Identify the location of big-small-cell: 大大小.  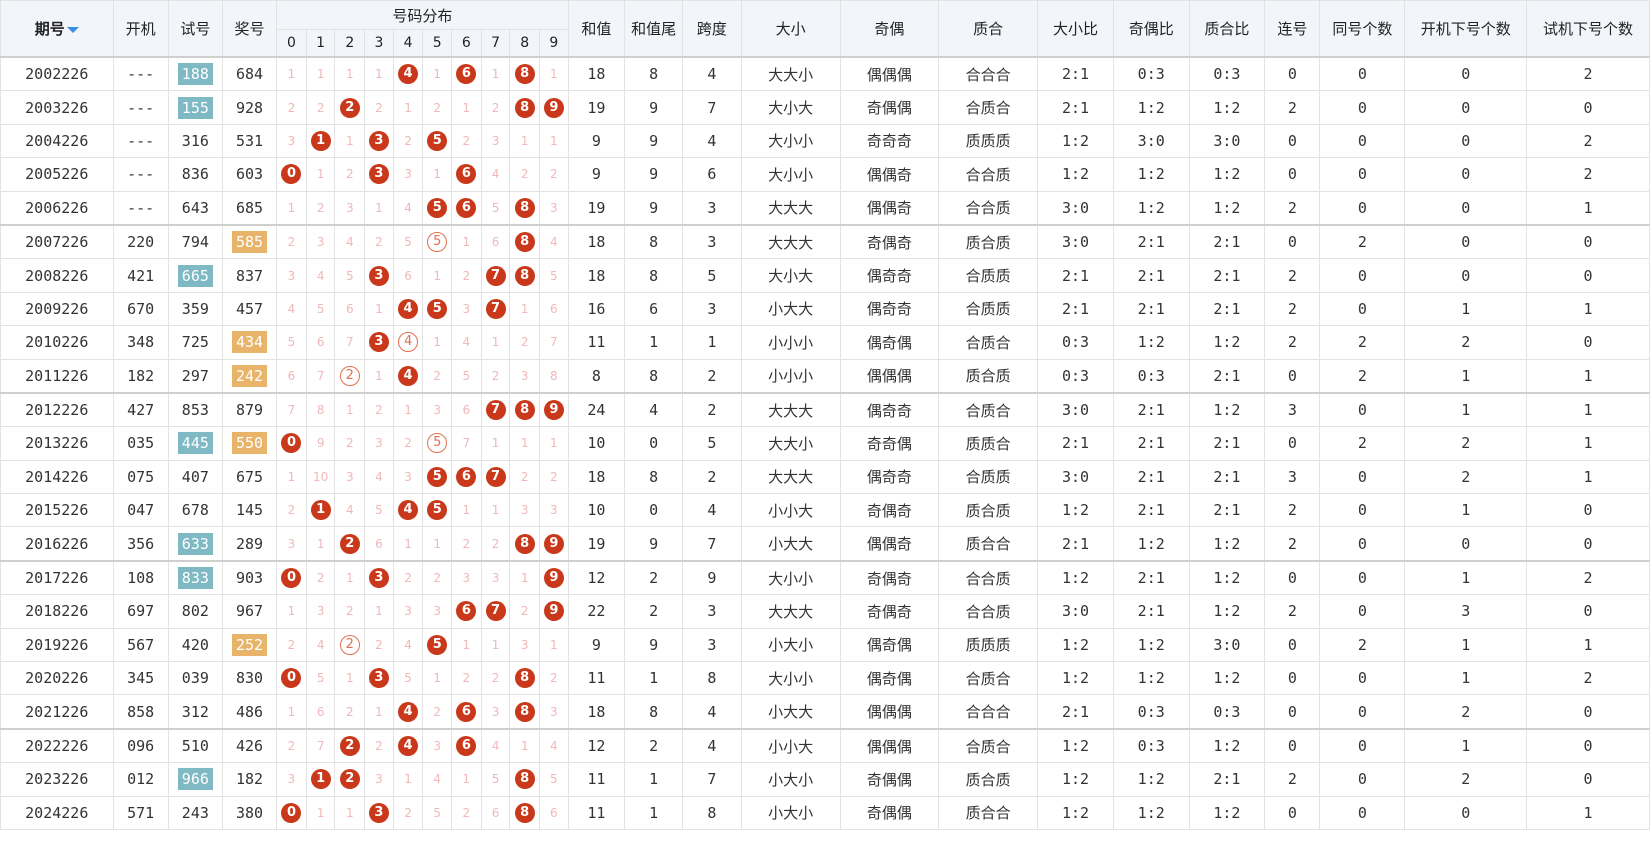
(790, 74).